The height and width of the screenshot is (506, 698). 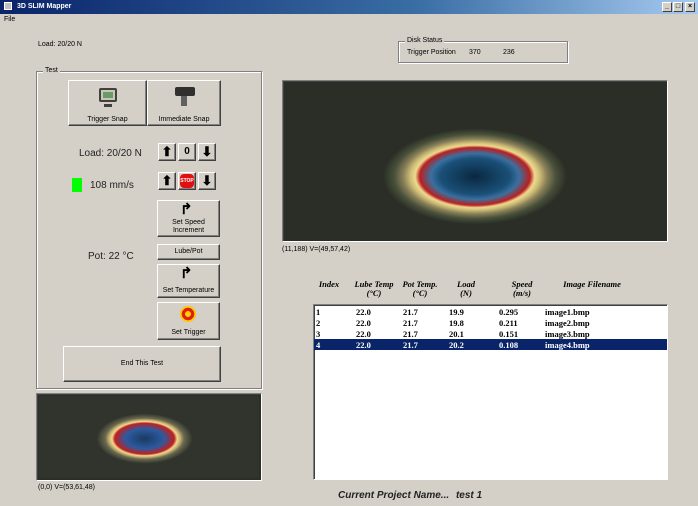 I want to click on main-video-status: (11,188) V=(49,57,42), so click(x=316, y=249).